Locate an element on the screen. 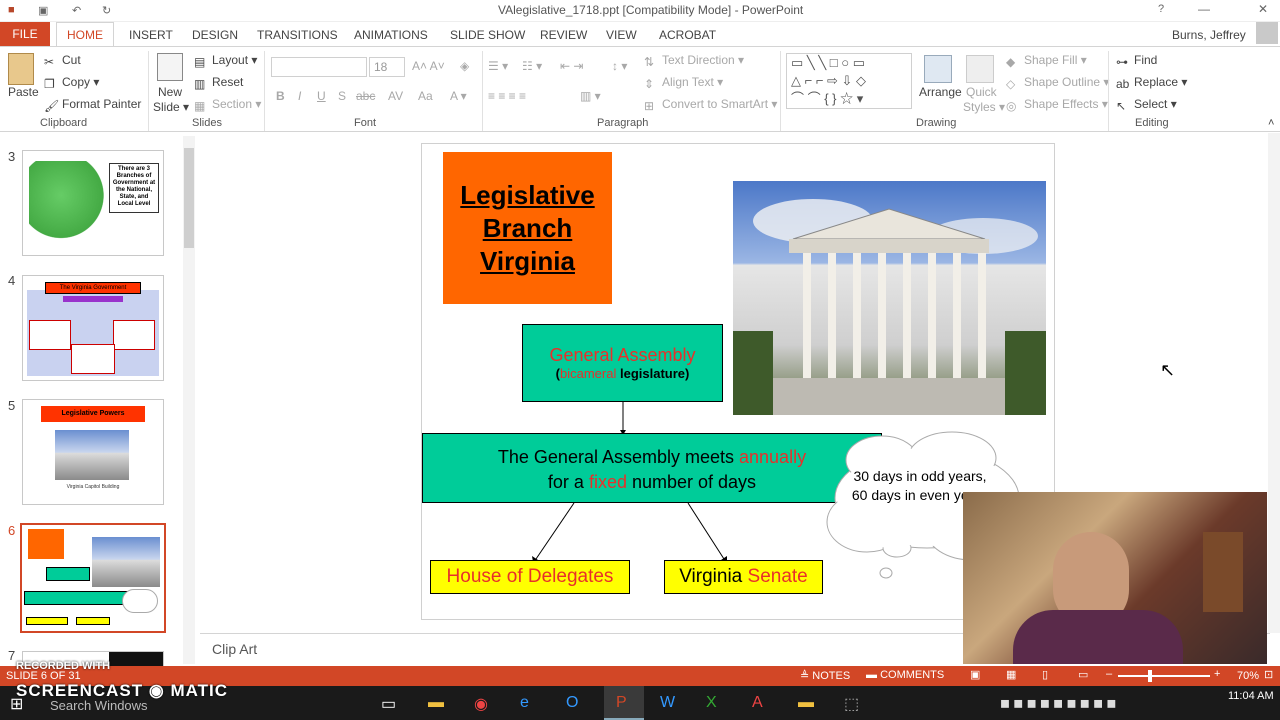 The width and height of the screenshot is (1280, 720). tab-design: DESIGN is located at coordinates (215, 35).